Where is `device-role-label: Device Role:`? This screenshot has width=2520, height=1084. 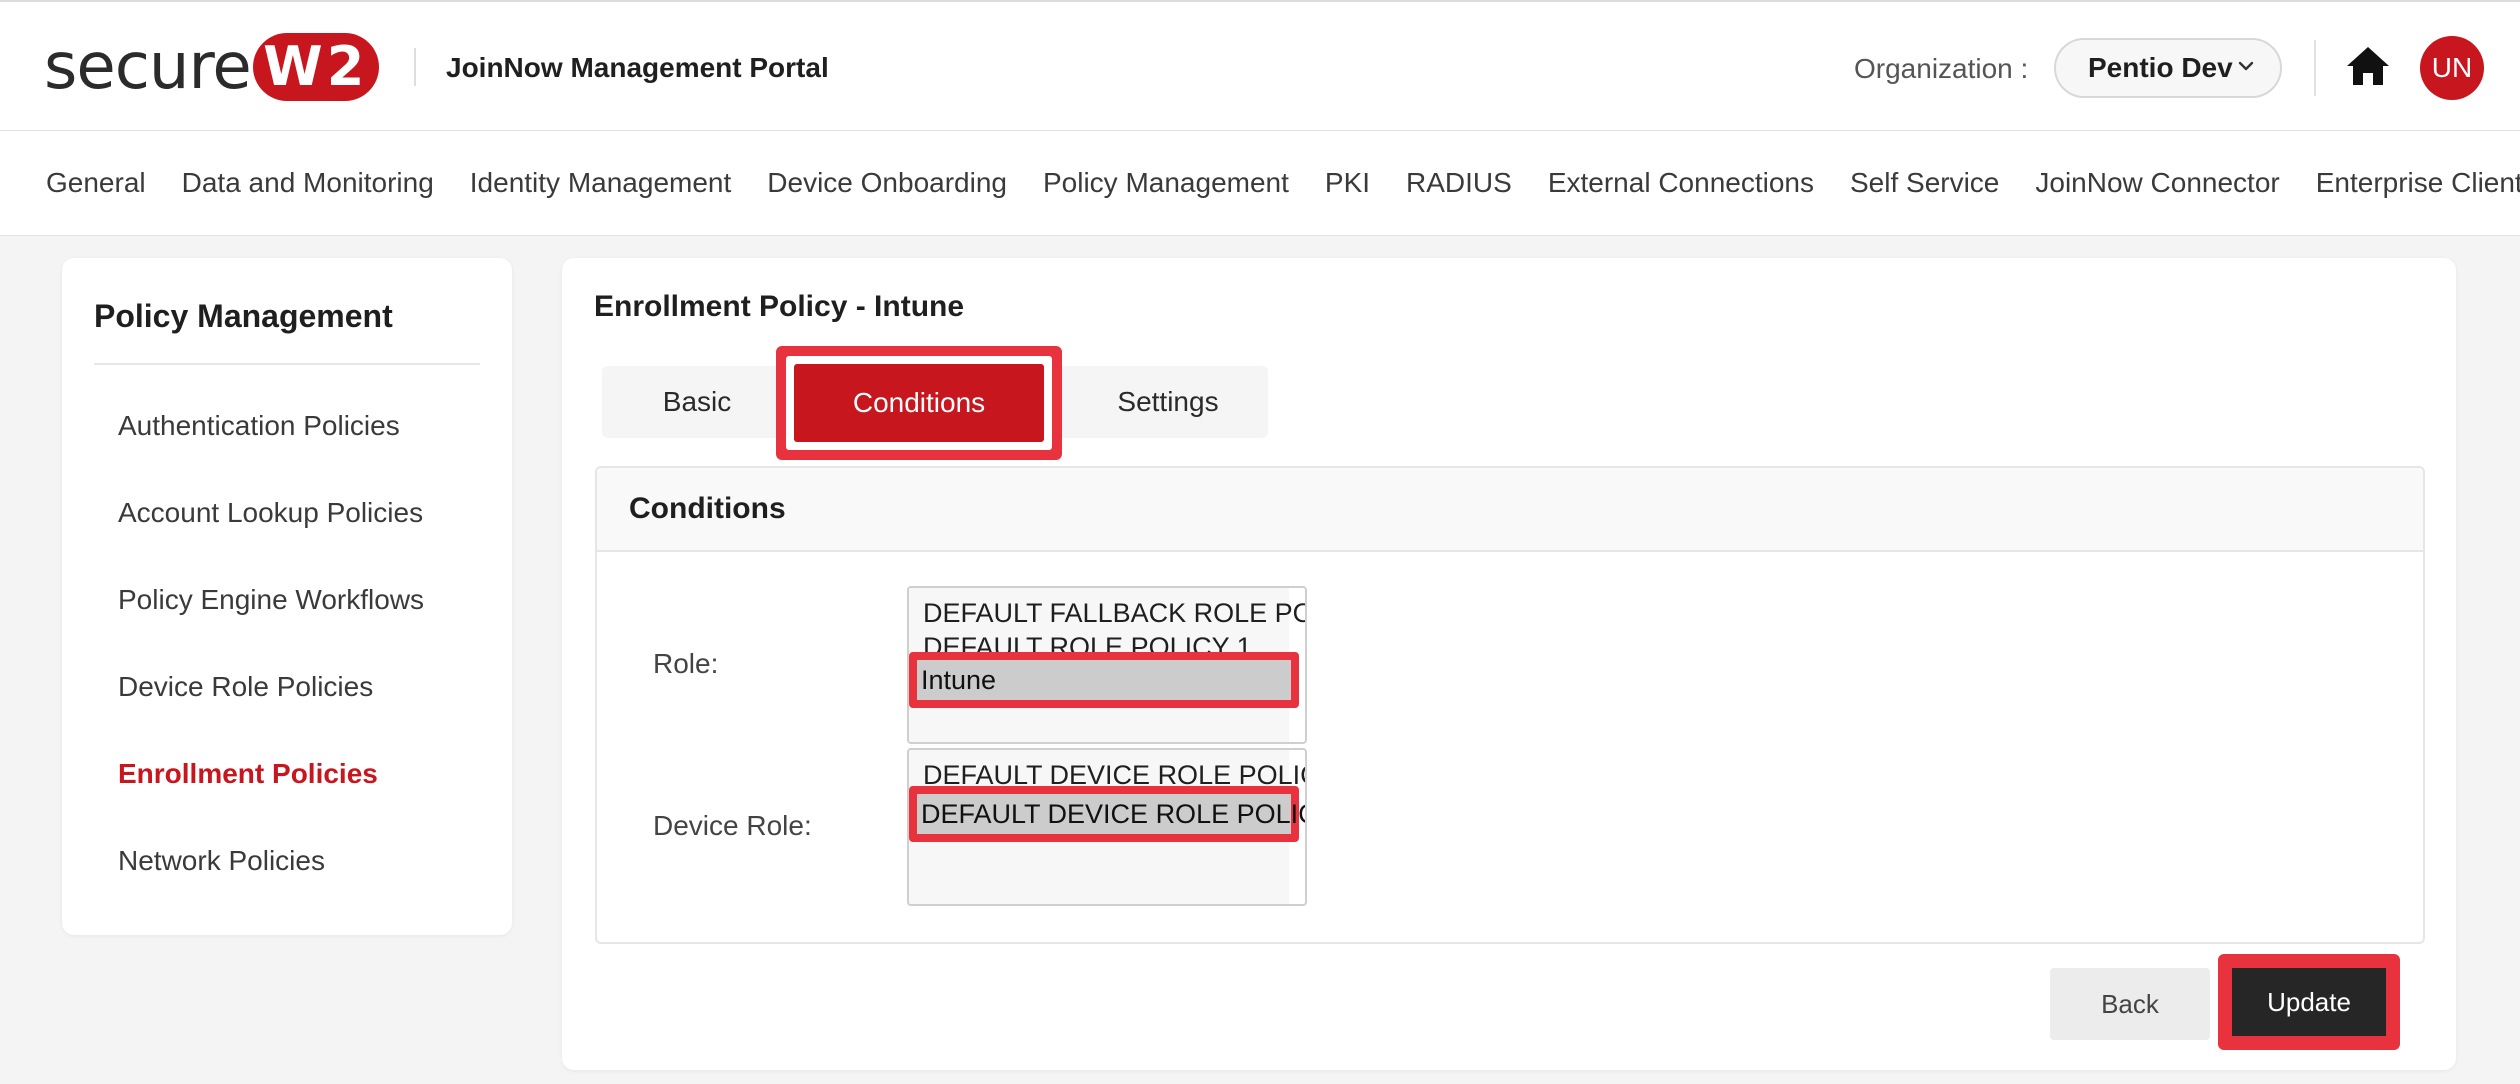 device-role-label: Device Role: is located at coordinates (732, 825).